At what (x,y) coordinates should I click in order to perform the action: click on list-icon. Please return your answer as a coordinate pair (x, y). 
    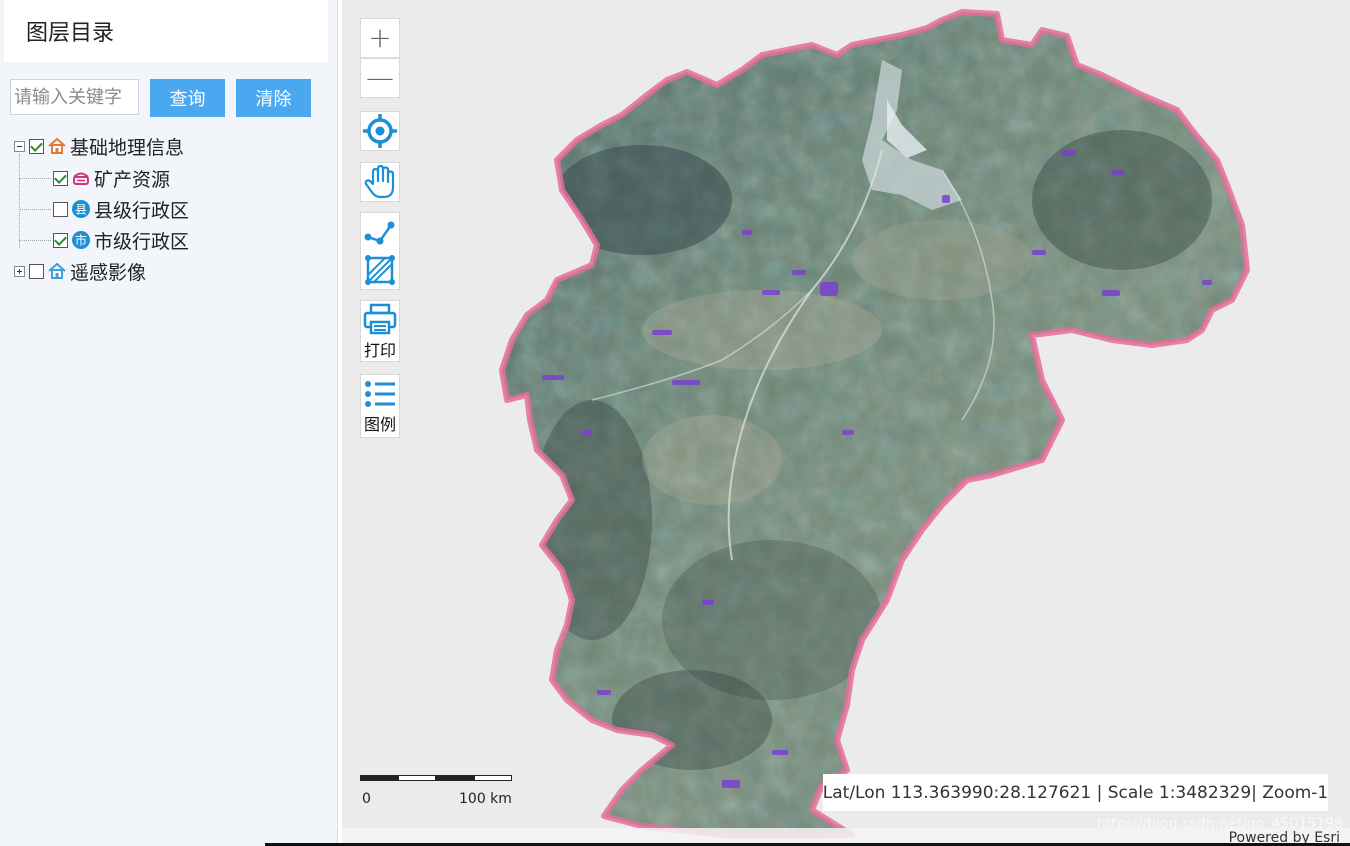
    Looking at the image, I should click on (380, 393).